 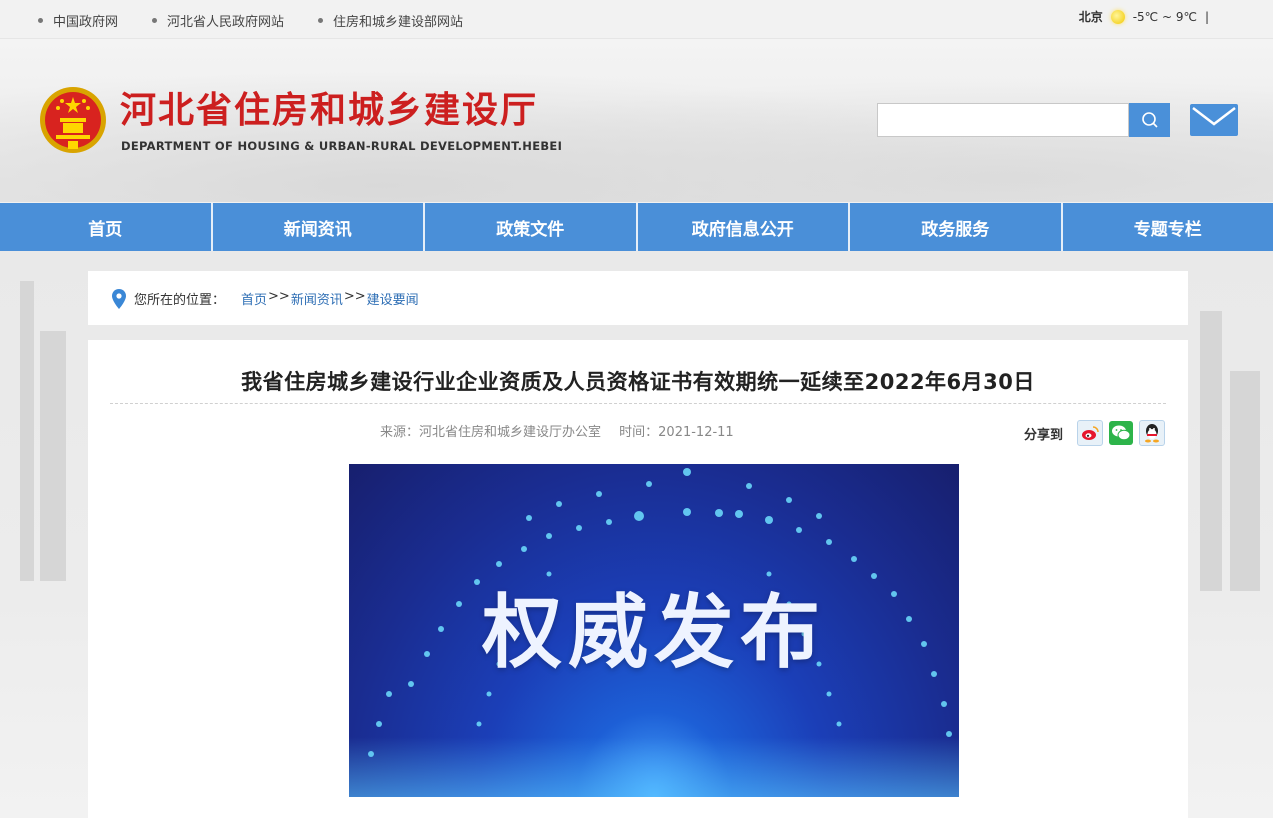 I want to click on main-nav: 首页 新闻资讯 政策文件 政府信息公开 政务服务 专题专栏, so click(x=636, y=227).